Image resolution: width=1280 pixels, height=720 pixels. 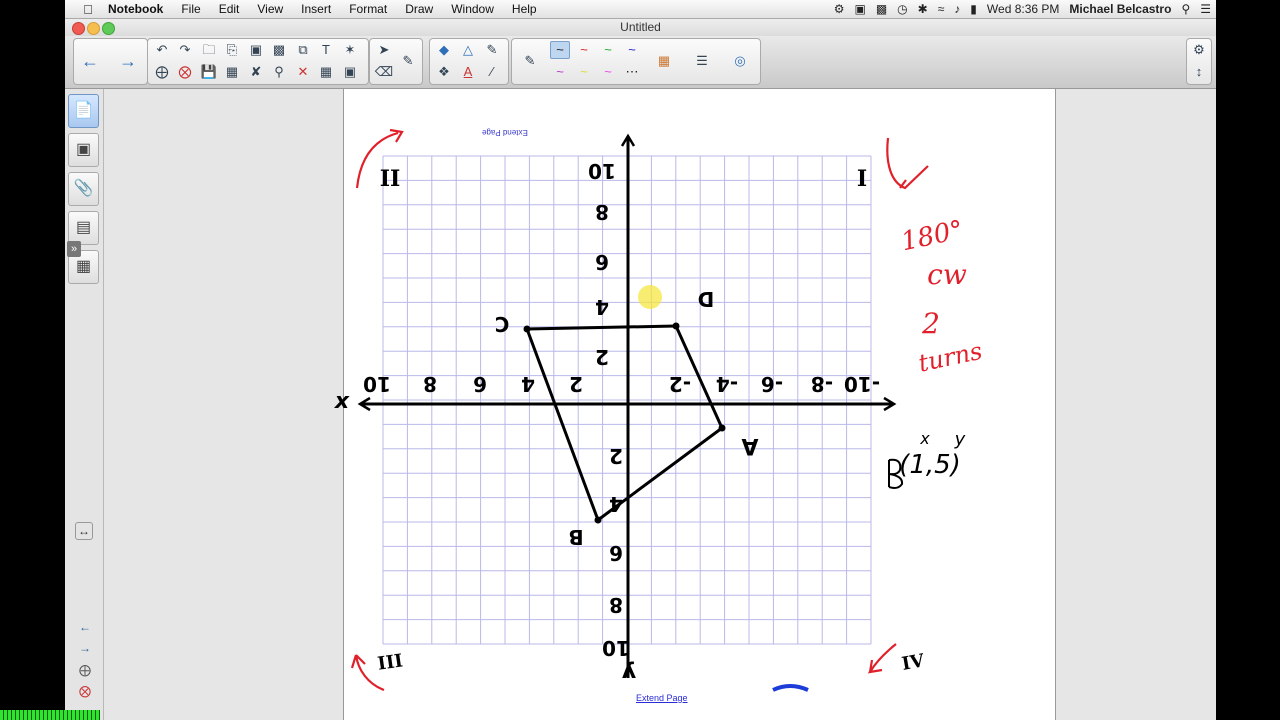 I want to click on quadrant-2-label: II, so click(x=390, y=179).